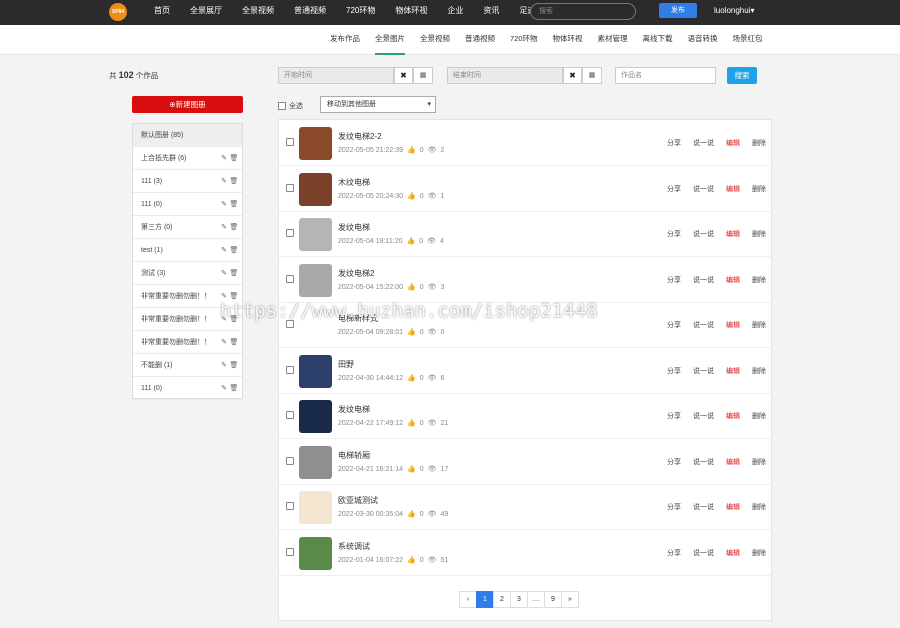 The image size is (900, 628). What do you see at coordinates (678, 10) in the screenshot?
I see `publish-button: 发布` at bounding box center [678, 10].